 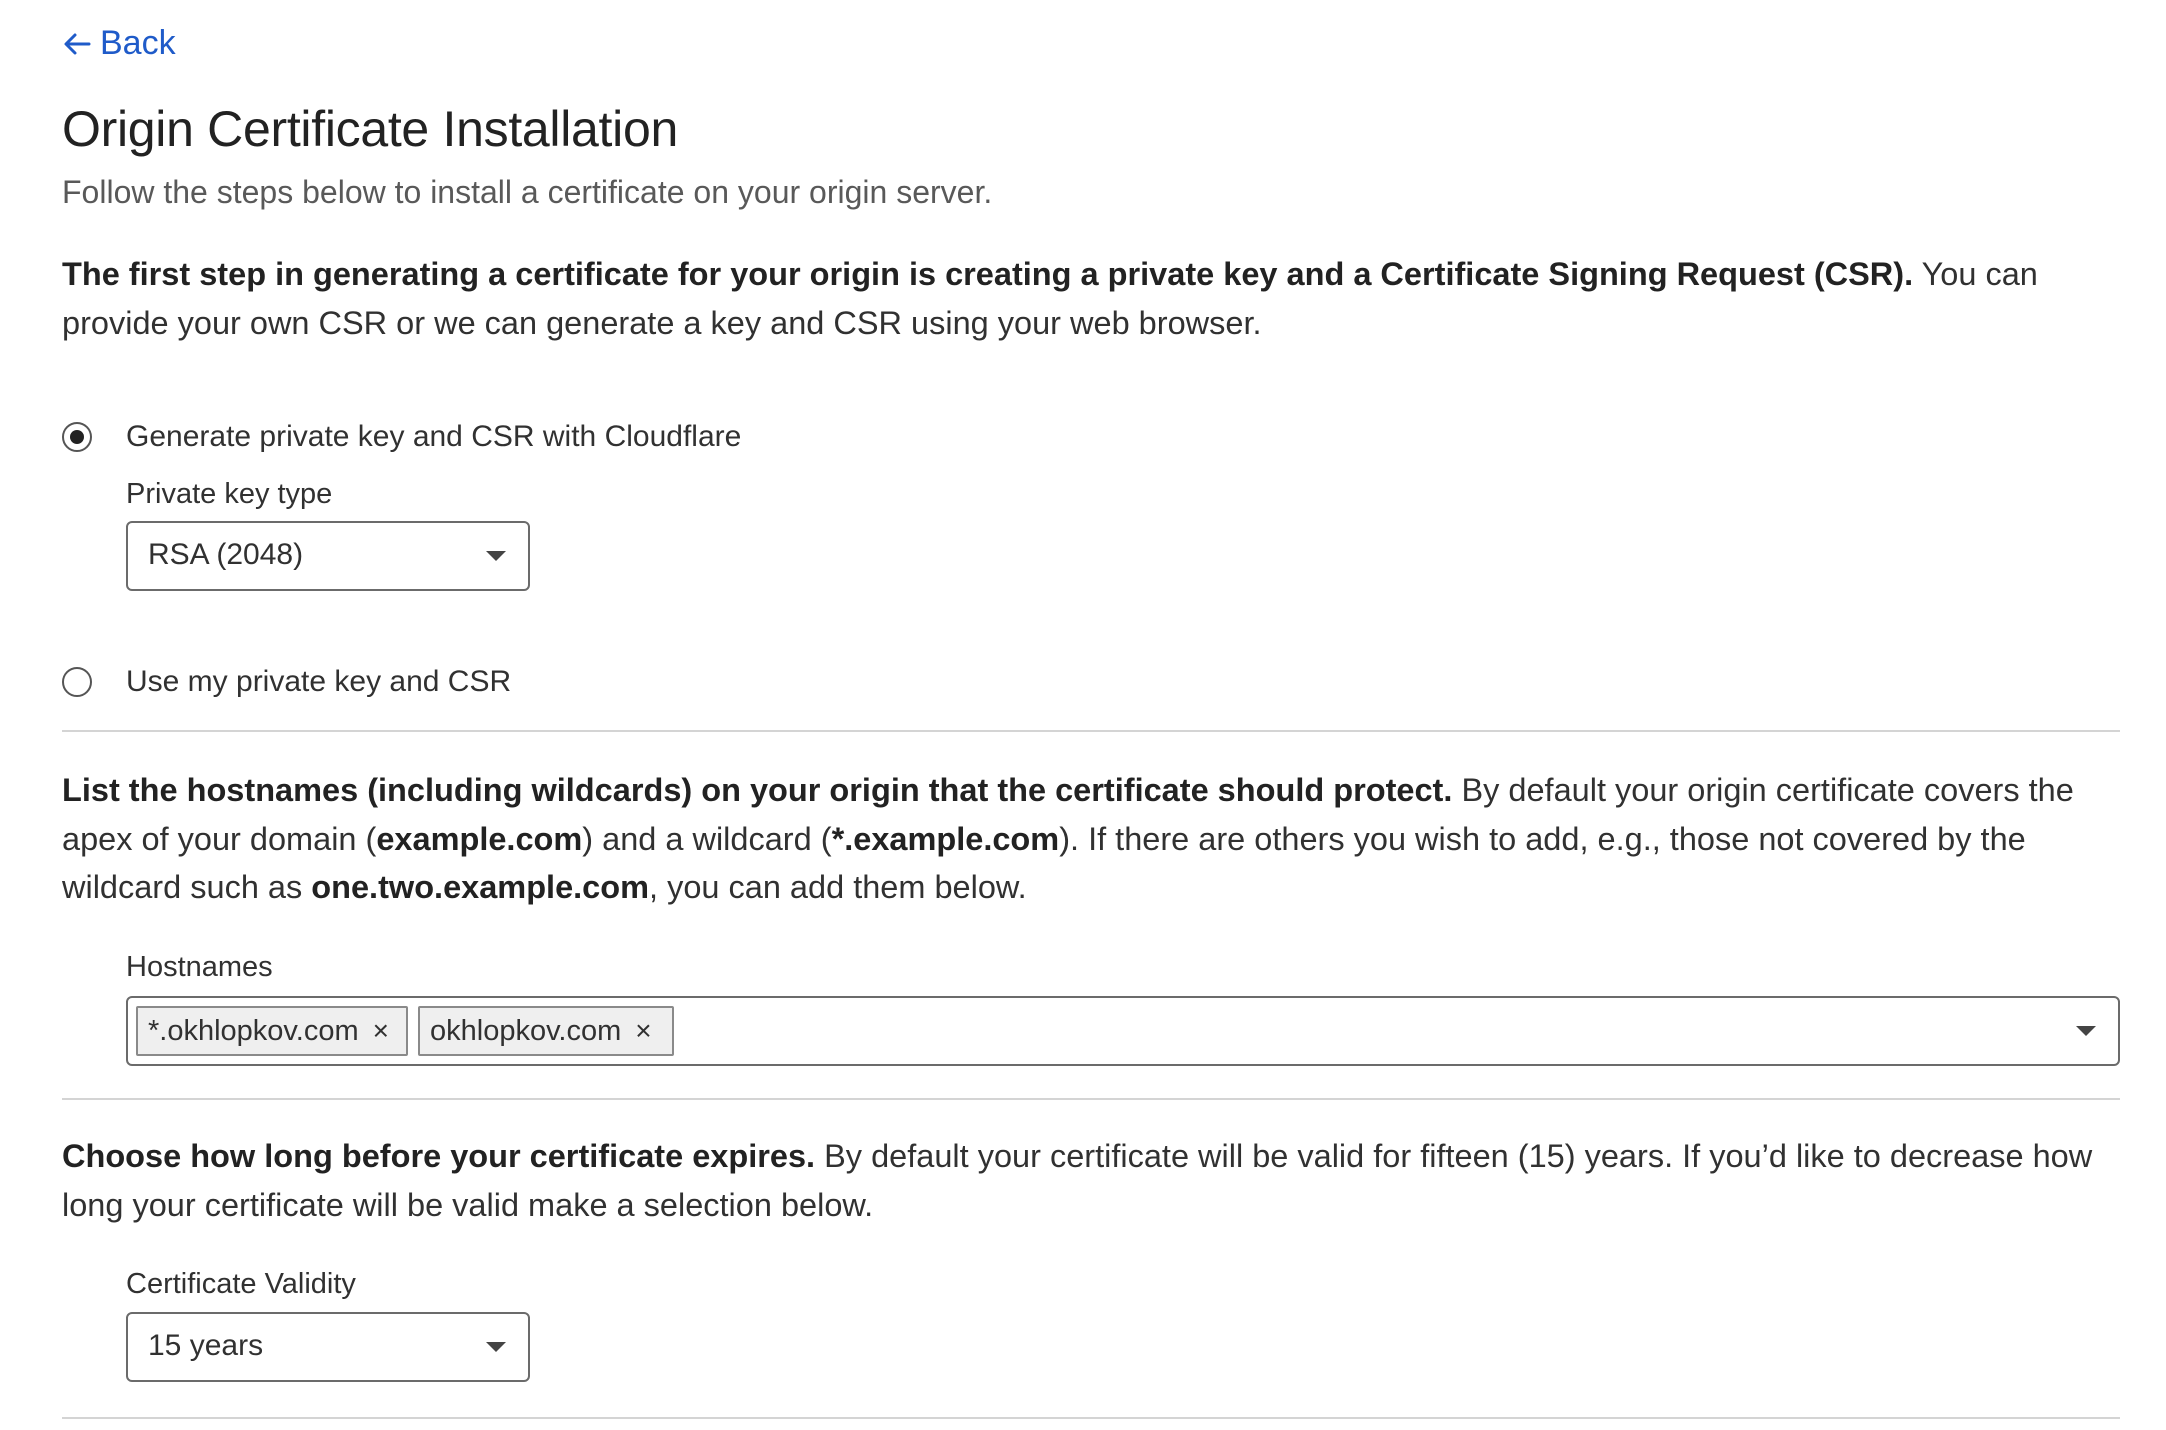 I want to click on hostname-chip-label: okhlopkov.com, so click(x=526, y=1030).